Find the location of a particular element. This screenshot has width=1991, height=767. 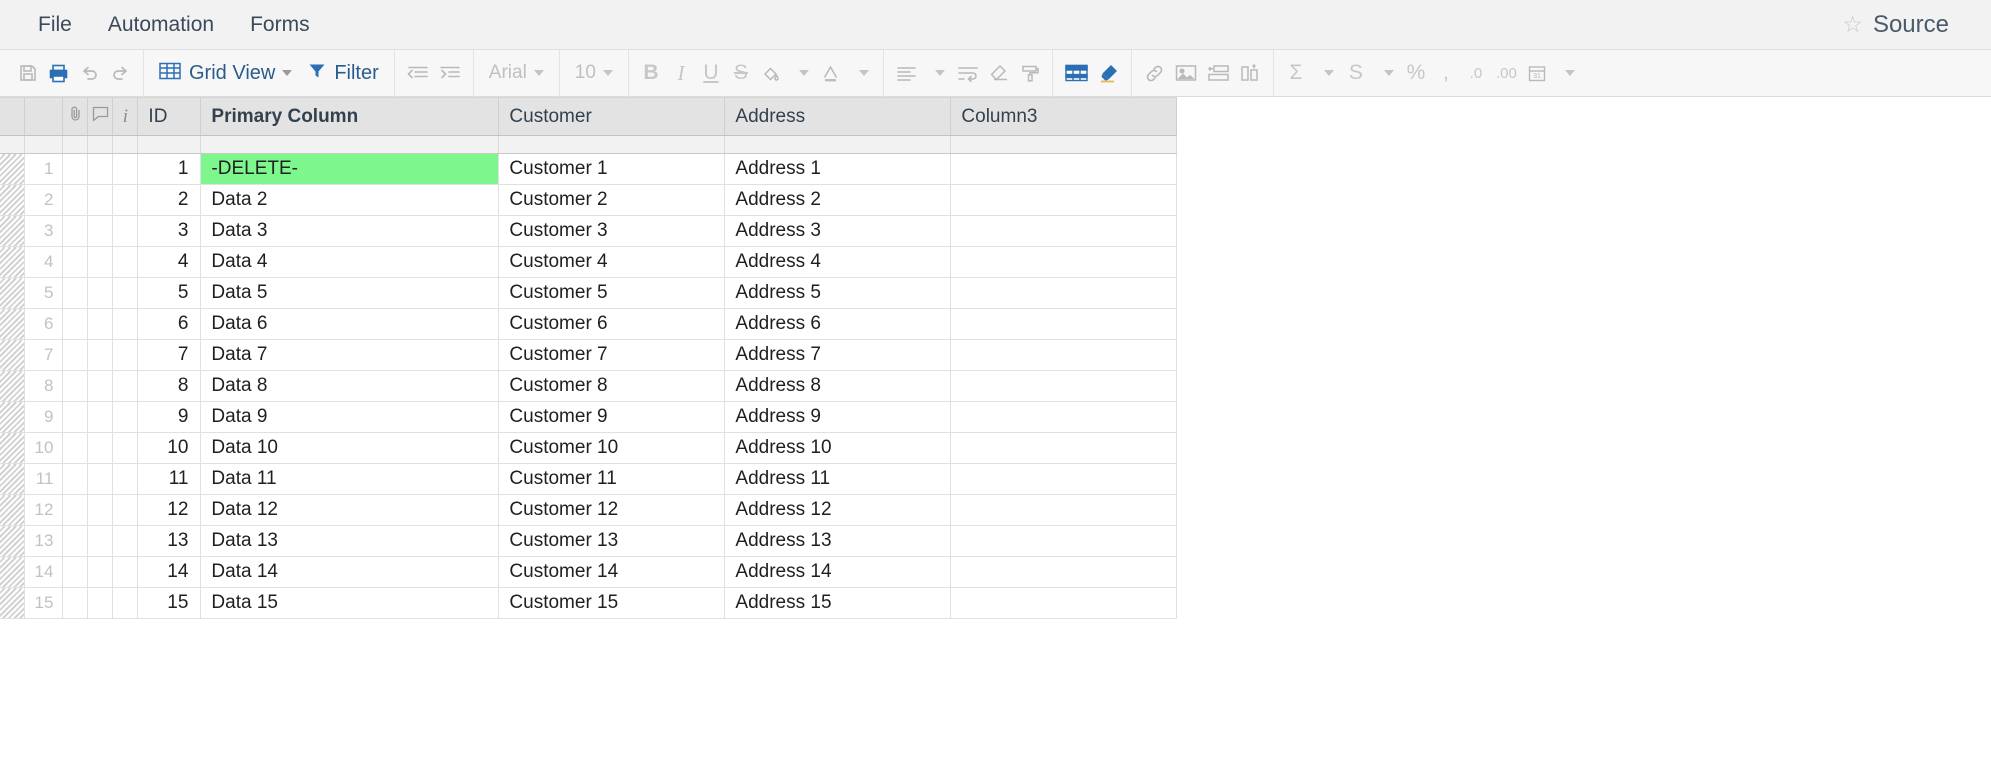

table-row: 2 2 Data 2 Customer 2 Address 2 is located at coordinates (589, 200).